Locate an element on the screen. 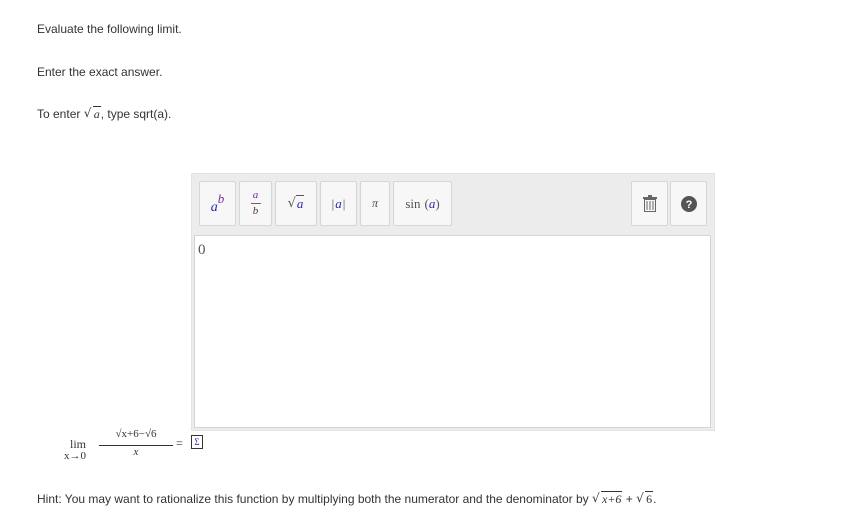  sqrt-a-inline: √ a is located at coordinates (92, 114).